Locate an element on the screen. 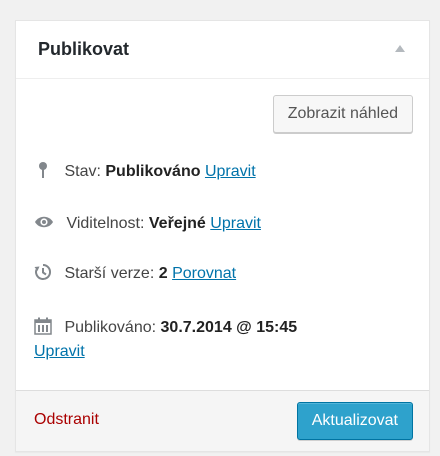 The height and width of the screenshot is (456, 440). status-value: Publikováno is located at coordinates (153, 171).